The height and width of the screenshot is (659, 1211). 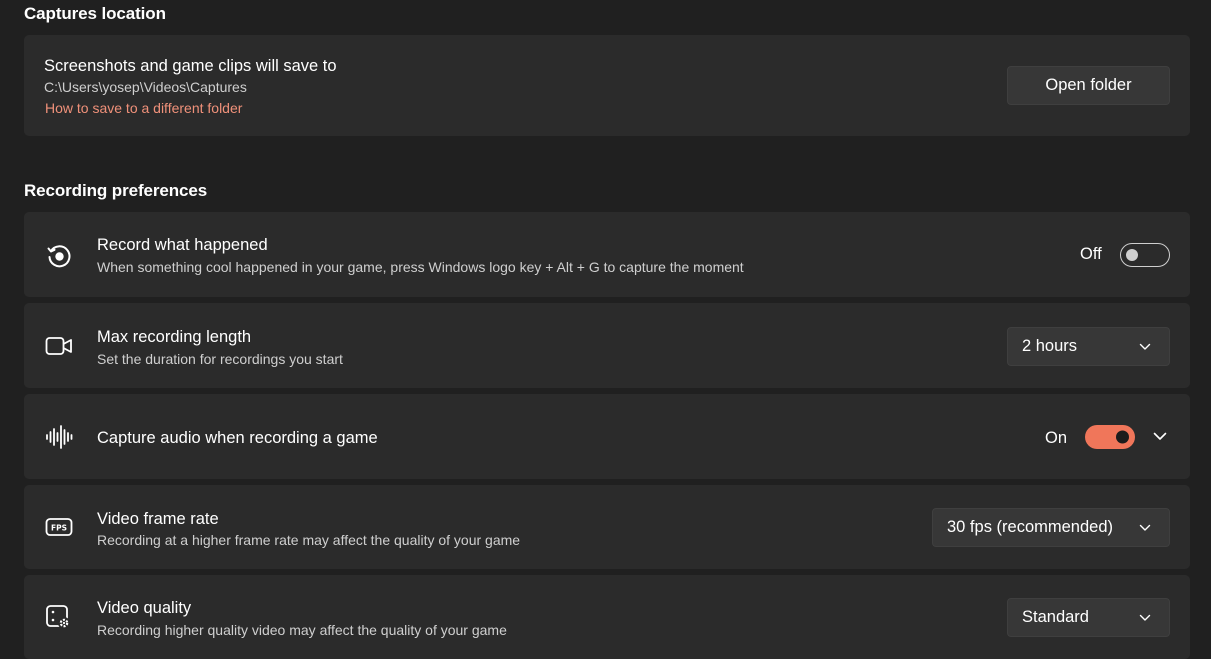 I want to click on open-folder-label: Open folder, so click(x=1088, y=85).